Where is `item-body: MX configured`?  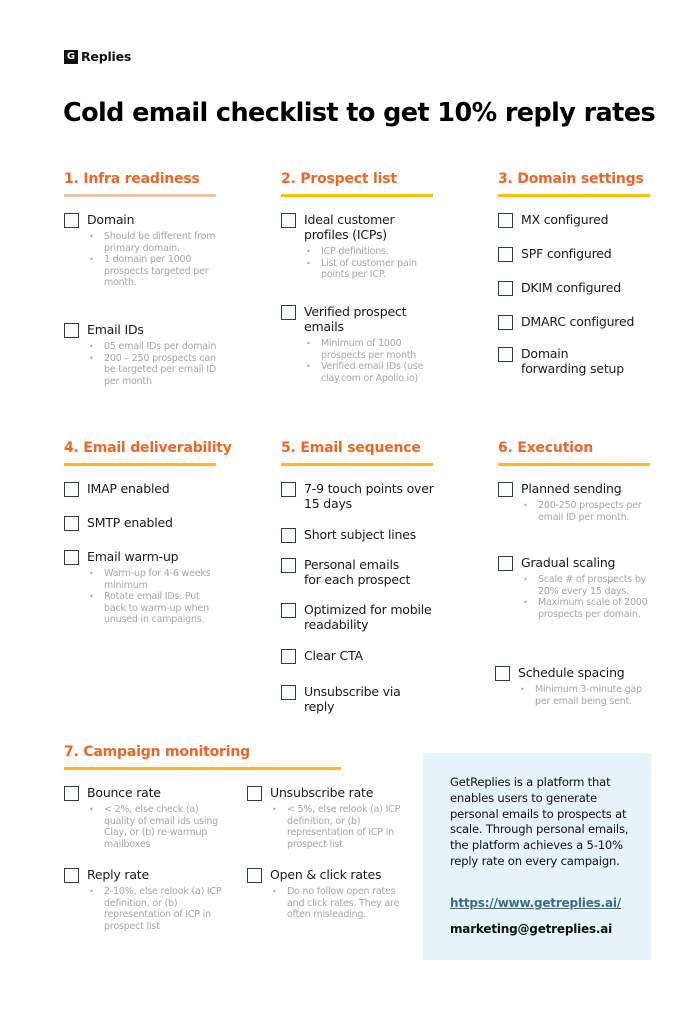 item-body: MX configured is located at coordinates (591, 220).